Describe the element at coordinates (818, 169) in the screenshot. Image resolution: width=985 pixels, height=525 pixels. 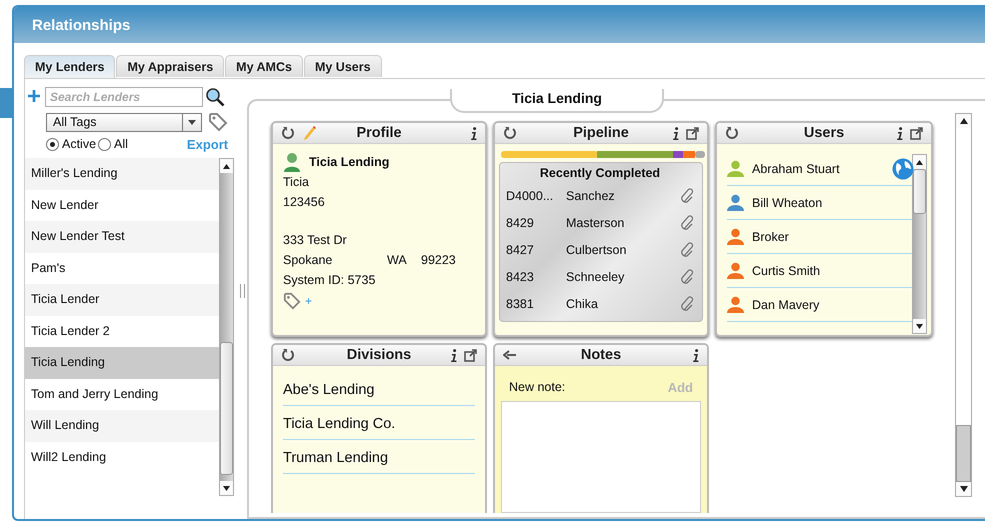
I see `user-name: Abraham Stuart` at that location.